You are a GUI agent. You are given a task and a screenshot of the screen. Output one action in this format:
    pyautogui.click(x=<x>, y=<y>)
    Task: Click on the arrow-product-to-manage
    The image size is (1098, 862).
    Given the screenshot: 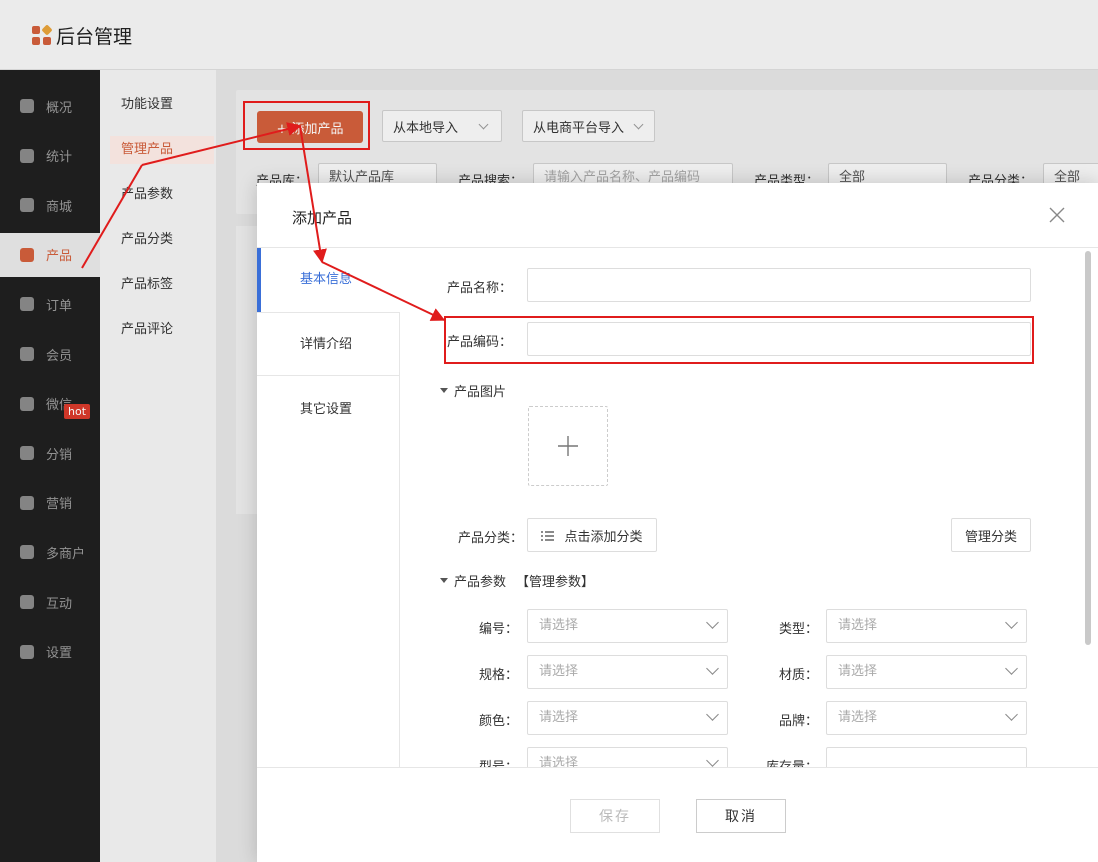 What is the action you would take?
    pyautogui.click(x=112, y=216)
    